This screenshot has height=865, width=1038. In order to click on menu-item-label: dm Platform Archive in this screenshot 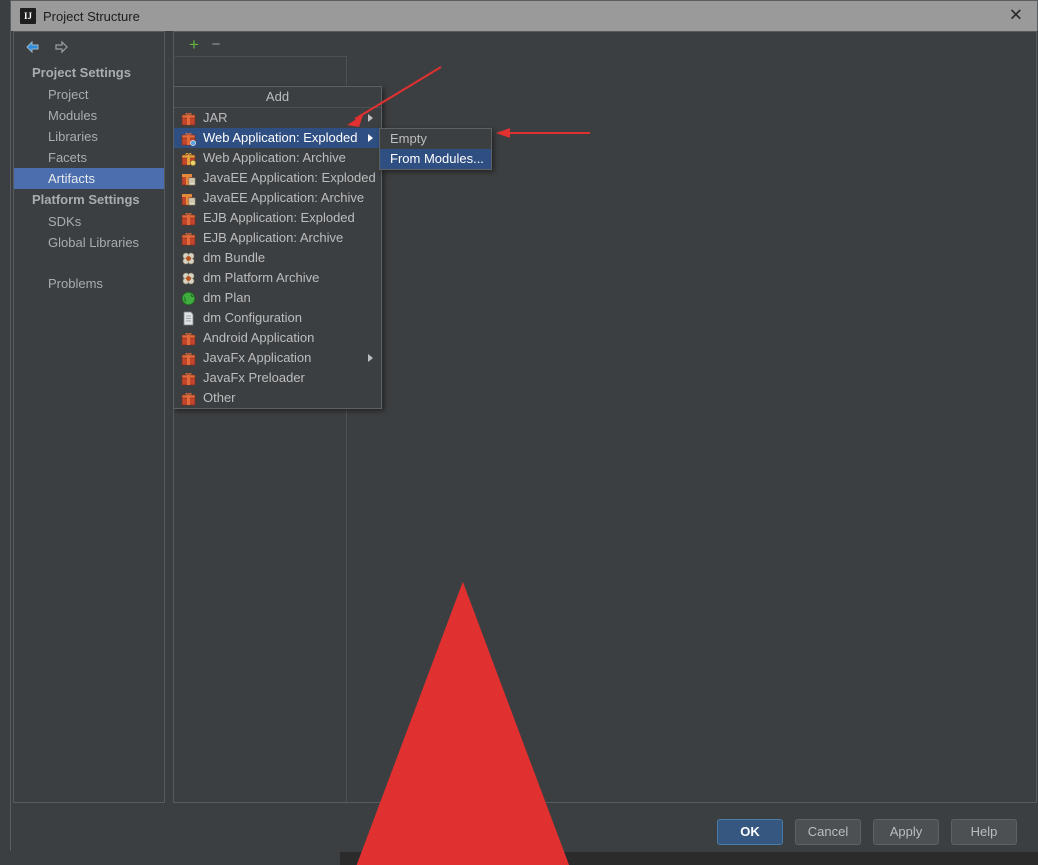, I will do `click(261, 277)`.